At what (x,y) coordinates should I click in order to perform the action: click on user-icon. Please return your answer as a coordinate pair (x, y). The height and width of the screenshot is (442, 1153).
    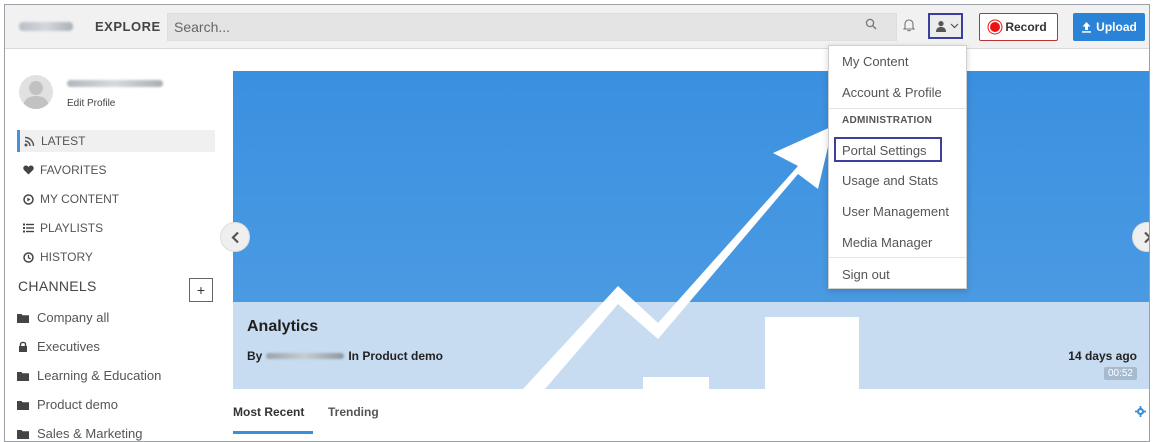
    Looking at the image, I should click on (941, 26).